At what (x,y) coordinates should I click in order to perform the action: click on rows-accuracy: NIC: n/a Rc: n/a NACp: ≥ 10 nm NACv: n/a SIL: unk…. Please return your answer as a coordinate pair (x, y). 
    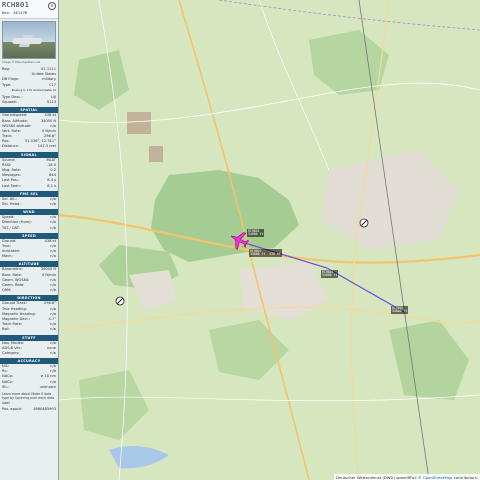
    Looking at the image, I should click on (29, 377).